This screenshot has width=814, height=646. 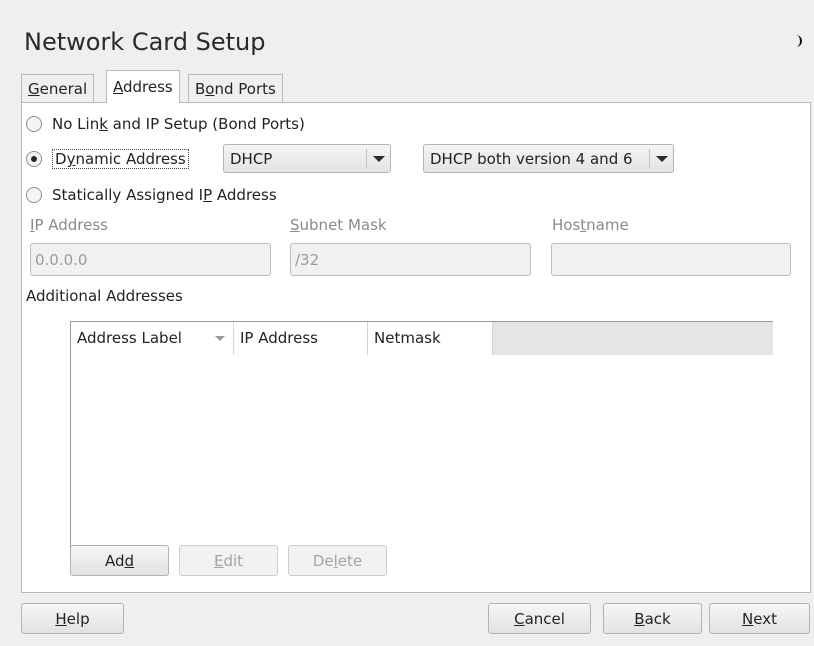 I want to click on cancel-button: Cancel, so click(x=539, y=618).